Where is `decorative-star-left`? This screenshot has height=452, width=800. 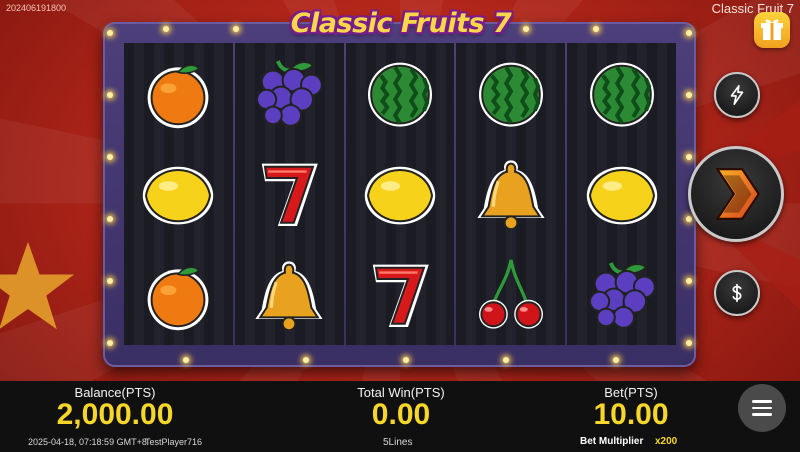
decorative-star-left is located at coordinates (37, 285).